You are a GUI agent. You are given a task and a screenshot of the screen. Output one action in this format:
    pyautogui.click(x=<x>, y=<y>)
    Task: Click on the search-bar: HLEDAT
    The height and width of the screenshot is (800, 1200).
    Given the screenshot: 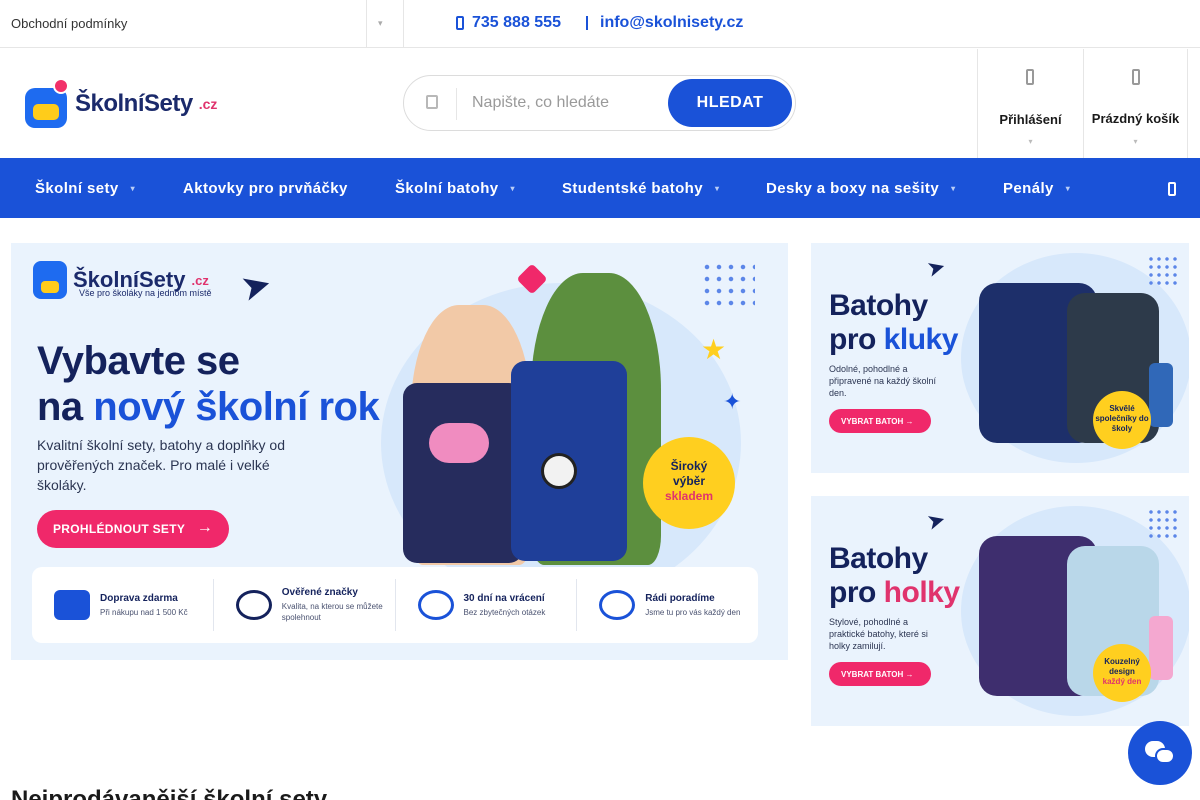 What is the action you would take?
    pyautogui.click(x=599, y=103)
    